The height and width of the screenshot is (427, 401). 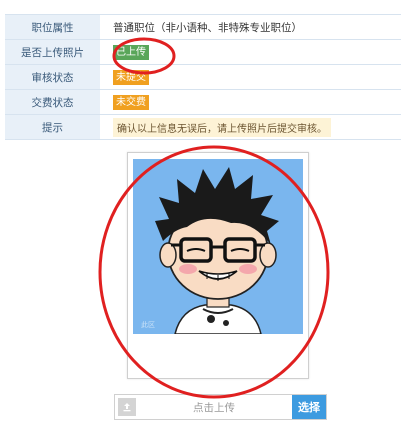 I want to click on svg-text: 此区, so click(x=148, y=324).